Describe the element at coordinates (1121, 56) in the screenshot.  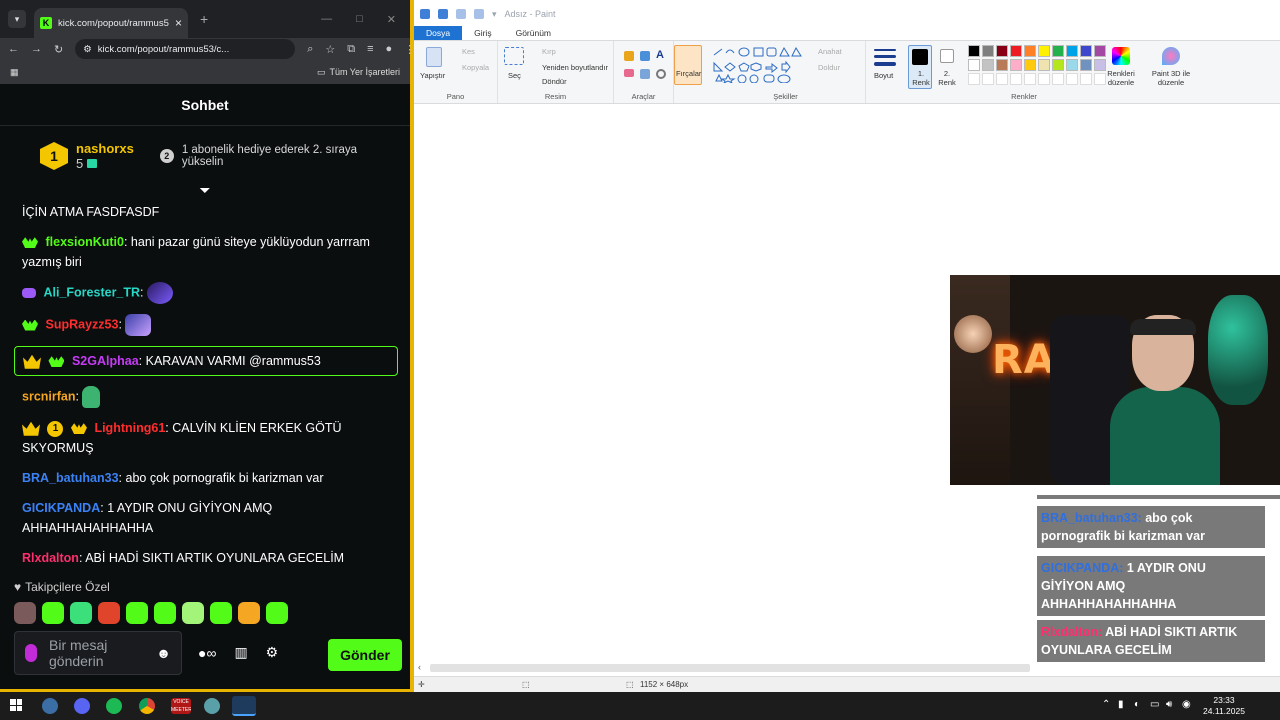
I see `edit-colors-icon` at that location.